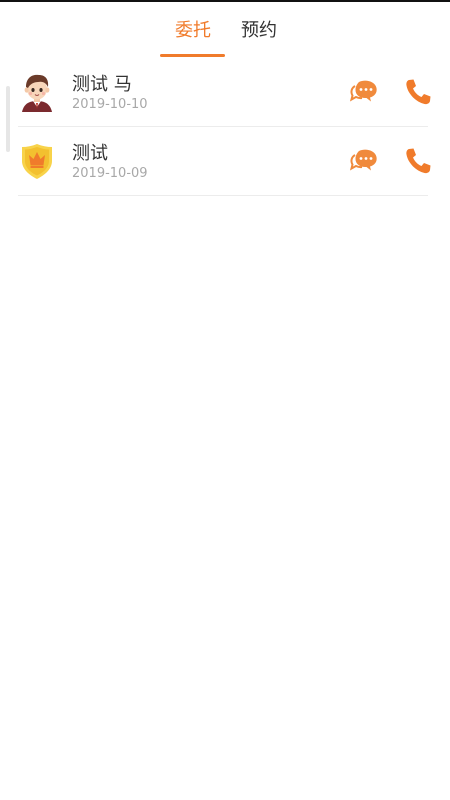  I want to click on shield-crown-icon, so click(37, 161).